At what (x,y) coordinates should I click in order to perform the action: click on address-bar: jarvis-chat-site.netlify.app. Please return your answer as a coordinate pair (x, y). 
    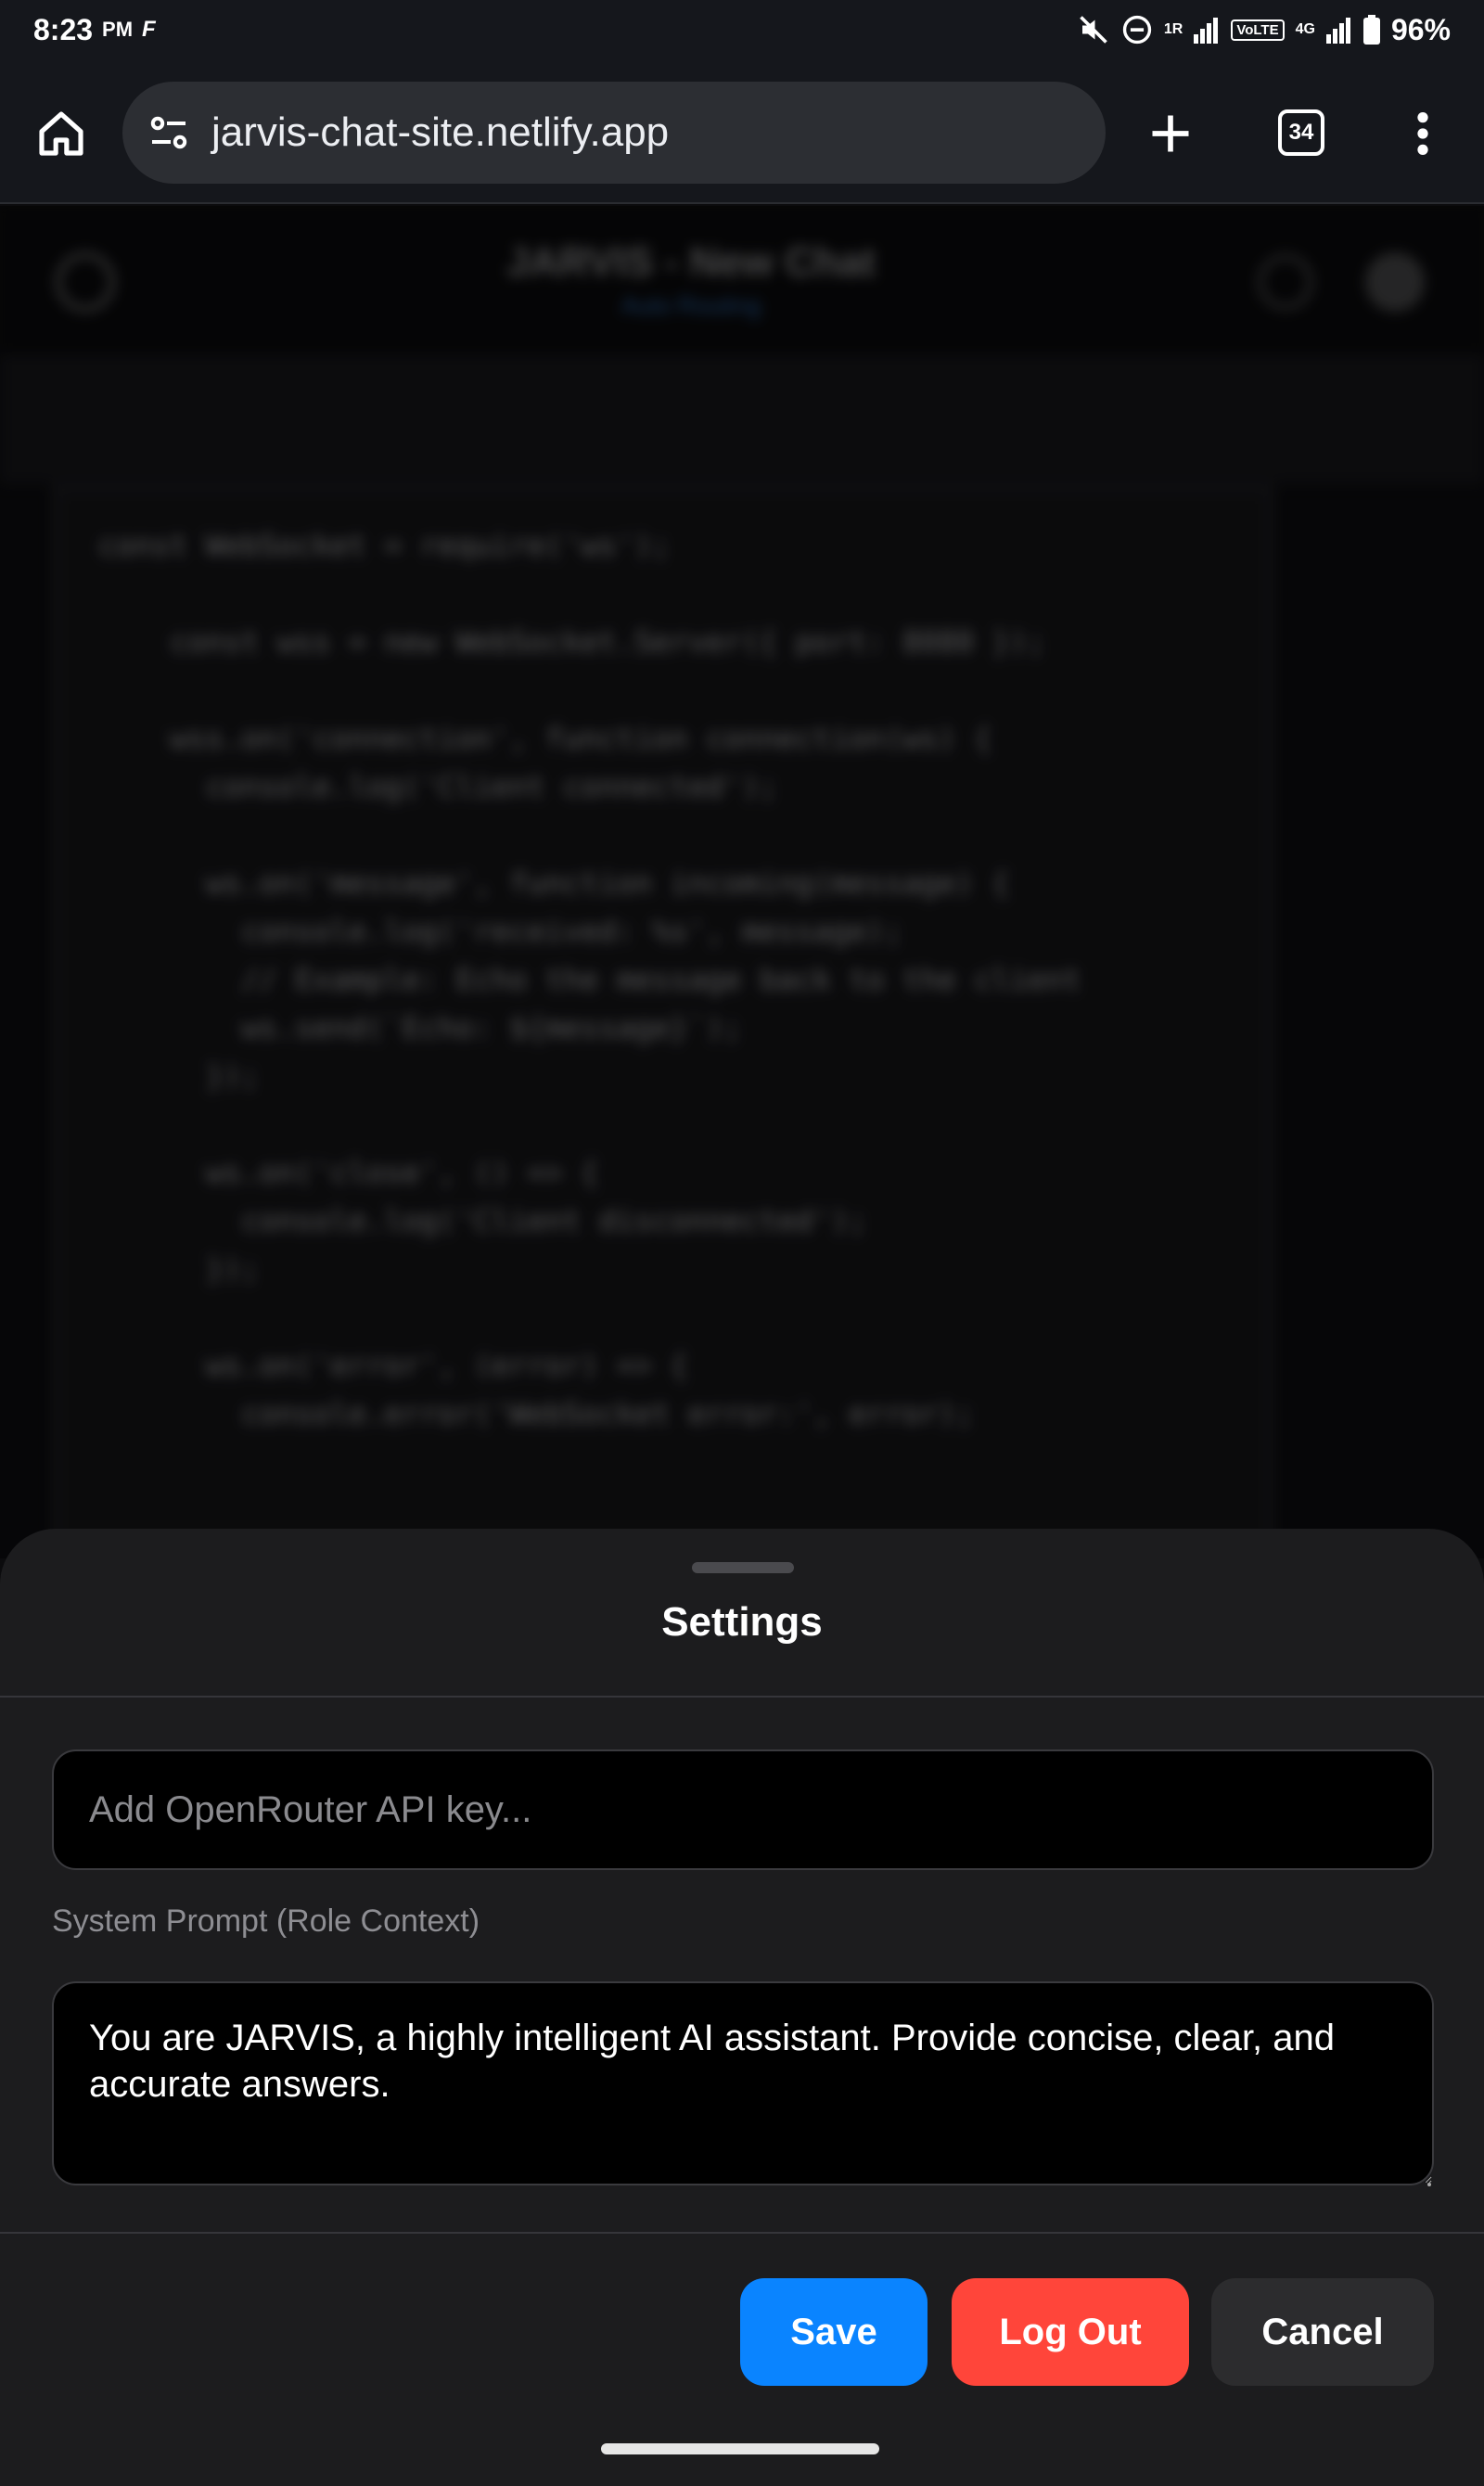
    Looking at the image, I should click on (614, 133).